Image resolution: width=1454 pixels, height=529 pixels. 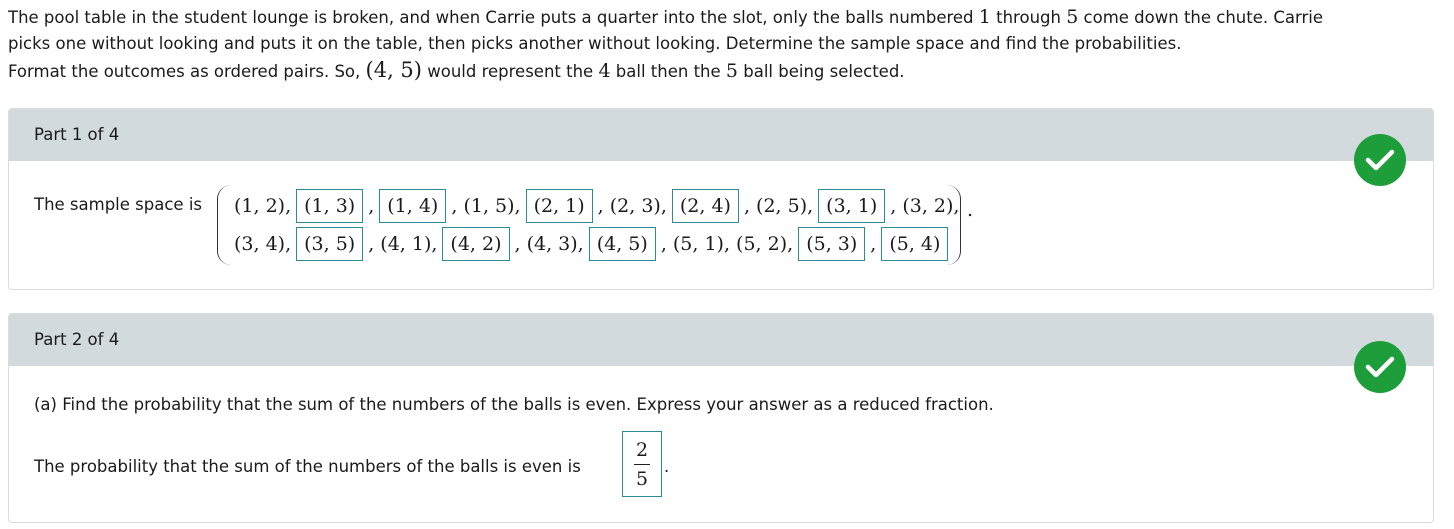 I want to click on fraction-answer-box: 2 5, so click(x=642, y=464).